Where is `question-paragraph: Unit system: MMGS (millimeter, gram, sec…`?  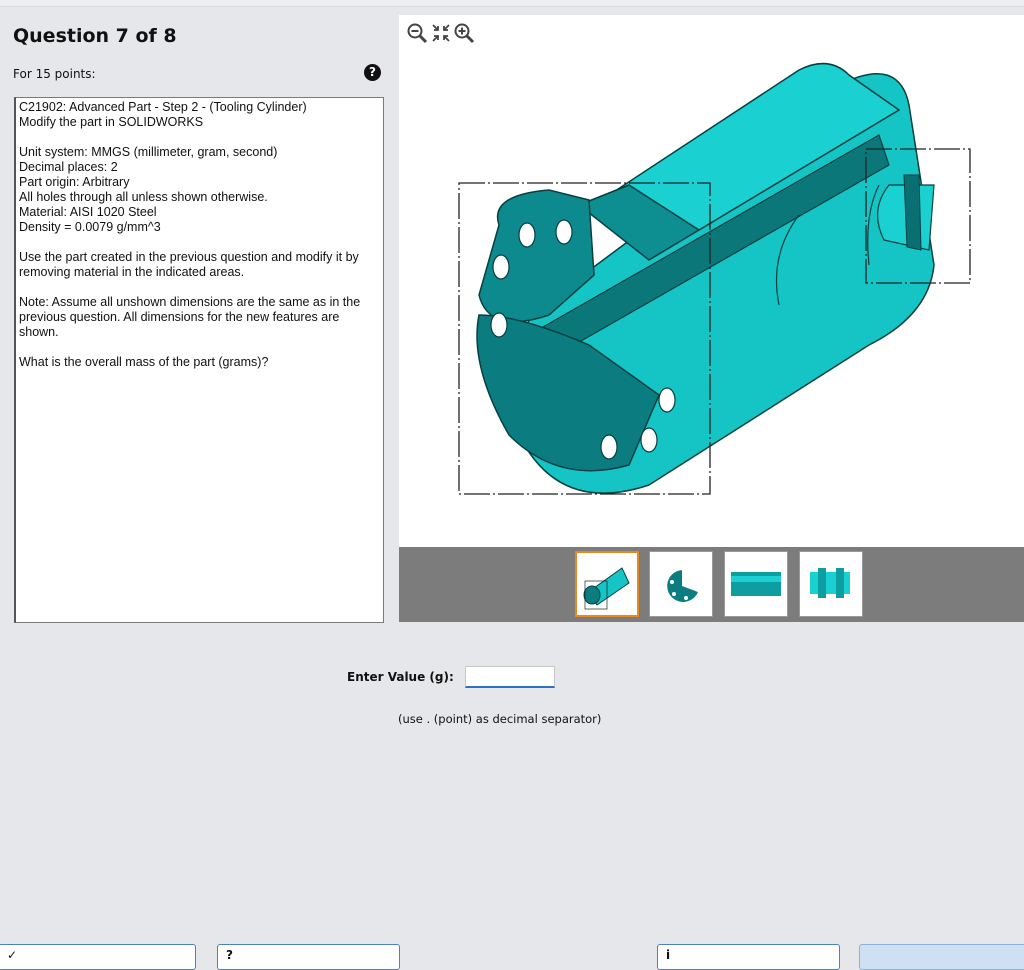 question-paragraph: Unit system: MMGS (millimeter, gram, sec… is located at coordinates (148, 189).